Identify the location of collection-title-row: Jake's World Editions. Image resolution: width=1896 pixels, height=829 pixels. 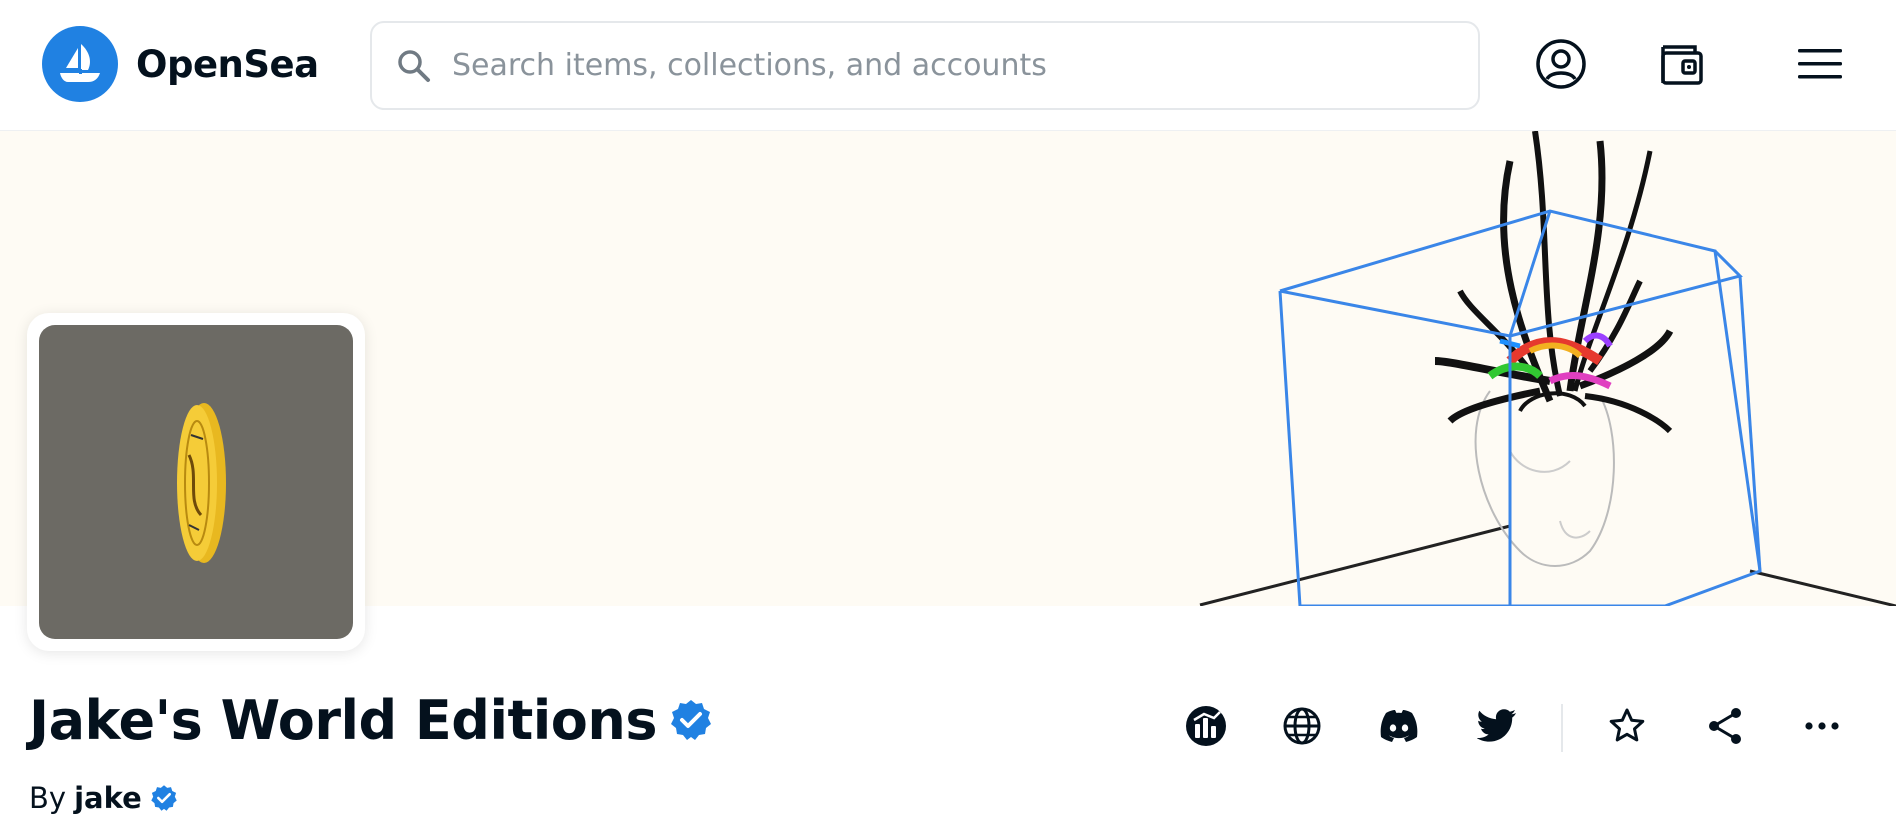
(371, 720).